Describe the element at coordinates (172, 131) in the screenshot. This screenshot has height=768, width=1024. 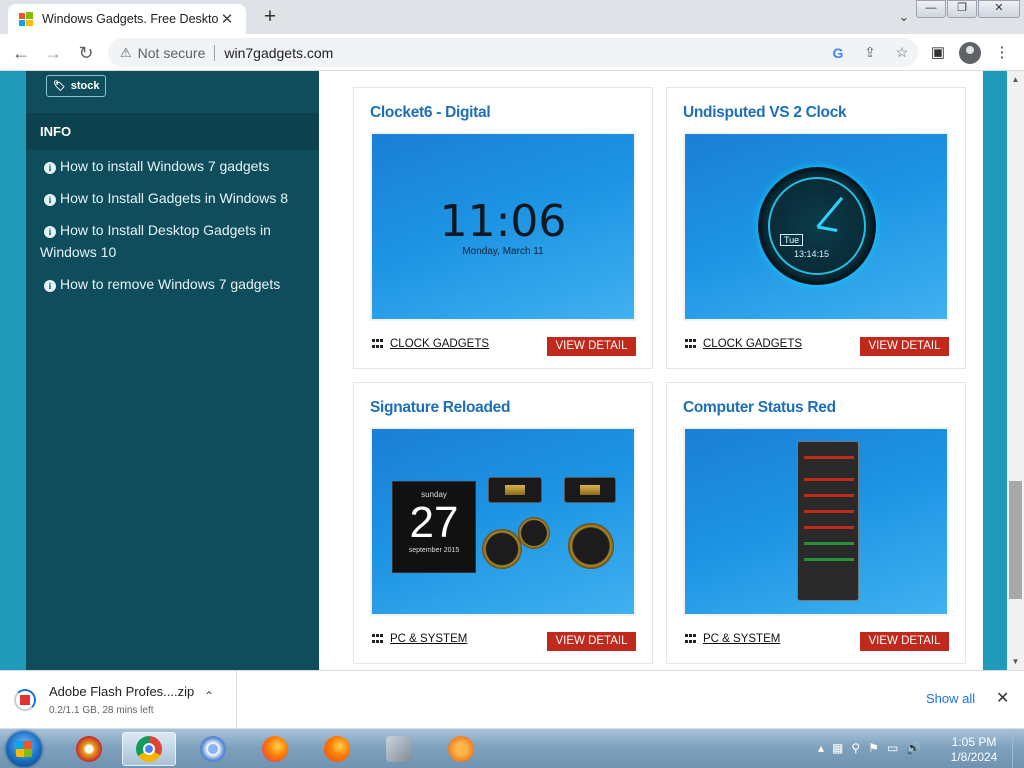
I see `info-heading: INFO` at that location.